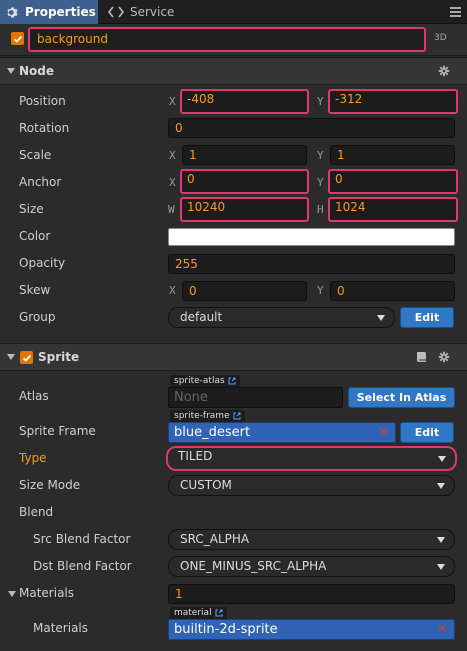 Image resolution: width=467 pixels, height=651 pixels. I want to click on opacity-label: Opacity, so click(42, 263).